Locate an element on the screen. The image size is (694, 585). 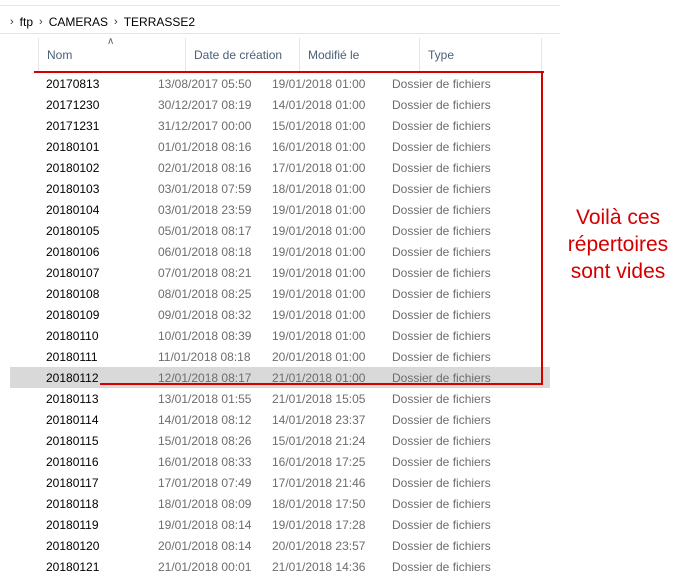
breadcrumb-item-ftp: ftp is located at coordinates (26, 22).